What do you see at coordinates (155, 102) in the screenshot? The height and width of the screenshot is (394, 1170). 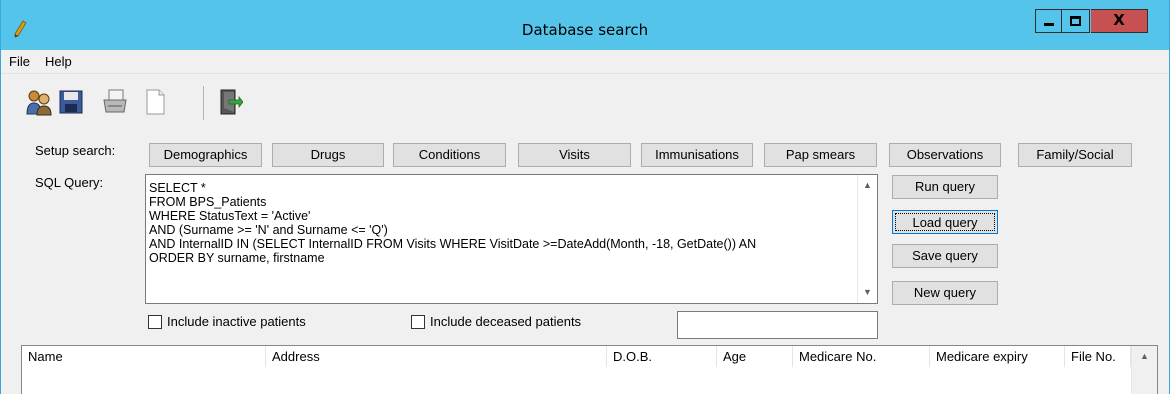 I see `new-document-icon` at bounding box center [155, 102].